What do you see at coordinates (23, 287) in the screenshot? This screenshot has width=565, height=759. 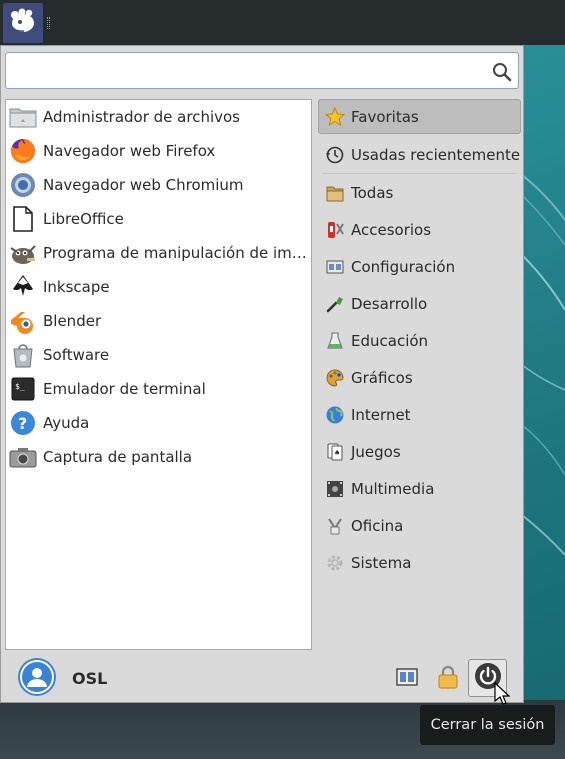 I see `inkscape-icon` at bounding box center [23, 287].